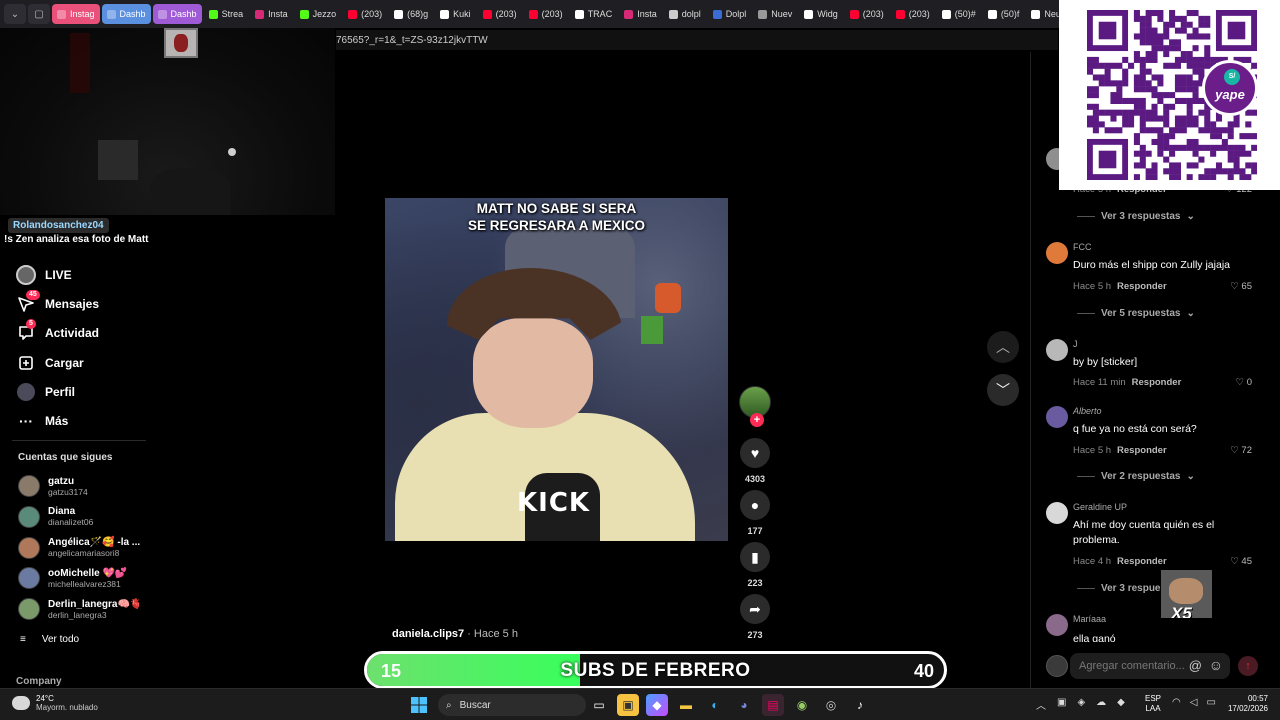 The height and width of the screenshot is (720, 1280). I want to click on like-button: ♥ 4303, so click(755, 461).